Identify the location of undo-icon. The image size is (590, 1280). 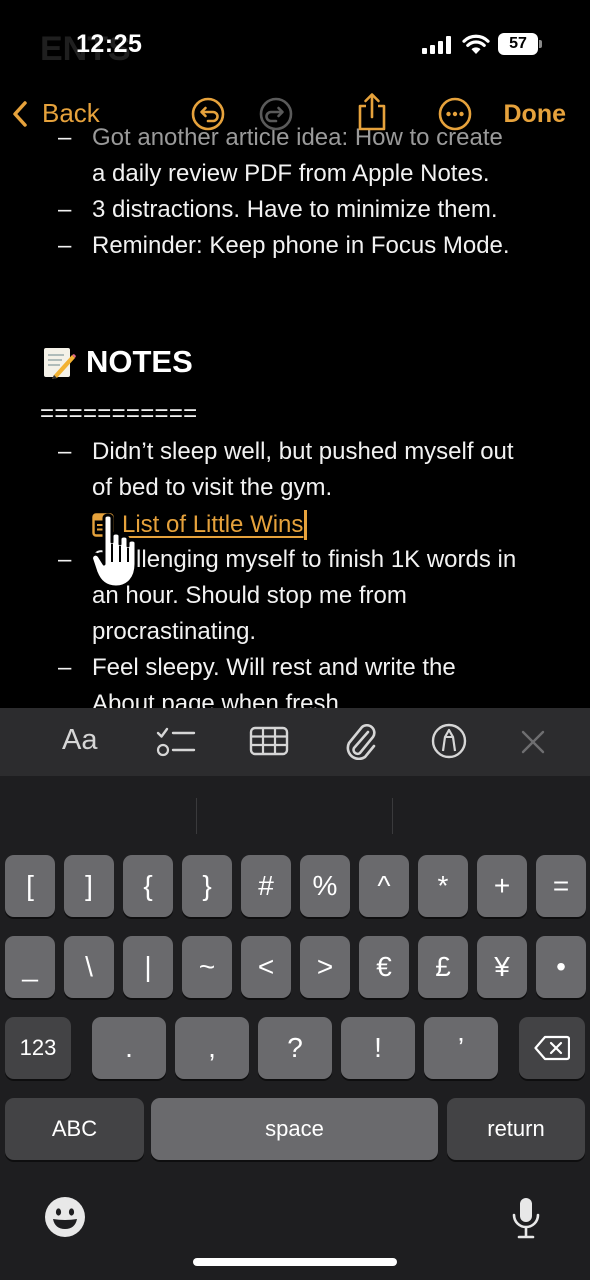
(208, 114).